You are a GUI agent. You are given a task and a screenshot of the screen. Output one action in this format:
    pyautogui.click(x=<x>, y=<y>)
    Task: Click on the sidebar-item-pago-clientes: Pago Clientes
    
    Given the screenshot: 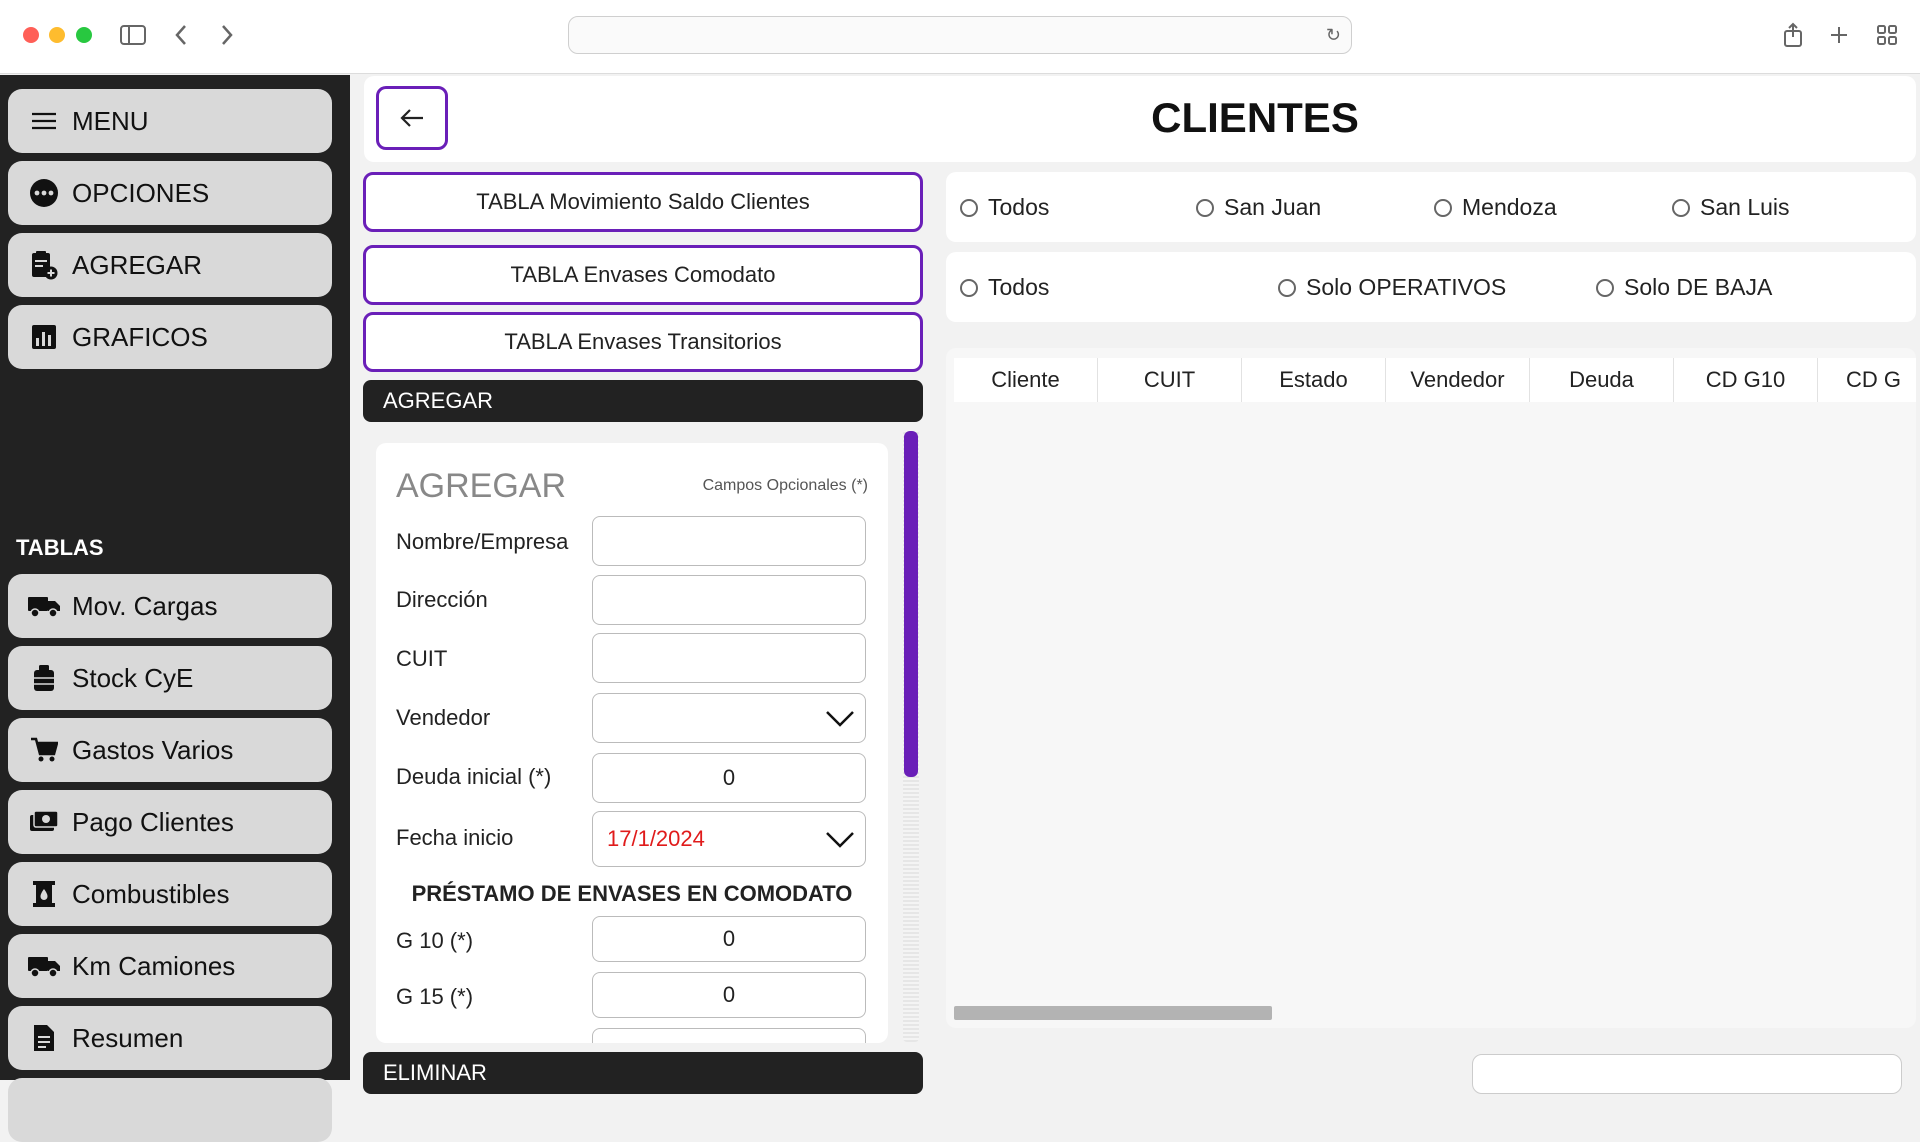 What is the action you would take?
    pyautogui.click(x=170, y=822)
    